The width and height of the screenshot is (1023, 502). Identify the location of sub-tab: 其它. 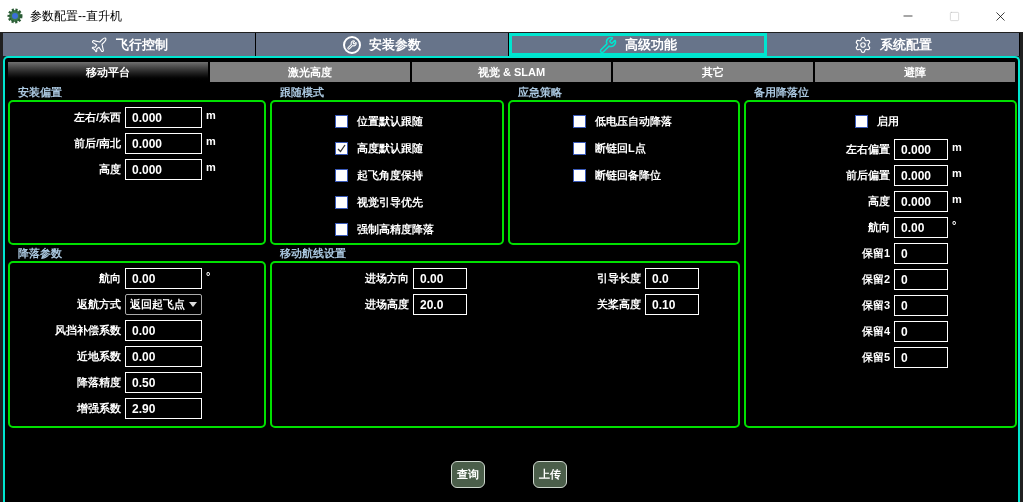
(713, 72).